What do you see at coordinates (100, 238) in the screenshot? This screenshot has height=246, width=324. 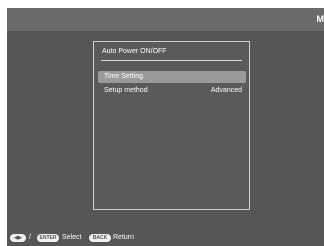 I see `back-button-icon: BACK` at bounding box center [100, 238].